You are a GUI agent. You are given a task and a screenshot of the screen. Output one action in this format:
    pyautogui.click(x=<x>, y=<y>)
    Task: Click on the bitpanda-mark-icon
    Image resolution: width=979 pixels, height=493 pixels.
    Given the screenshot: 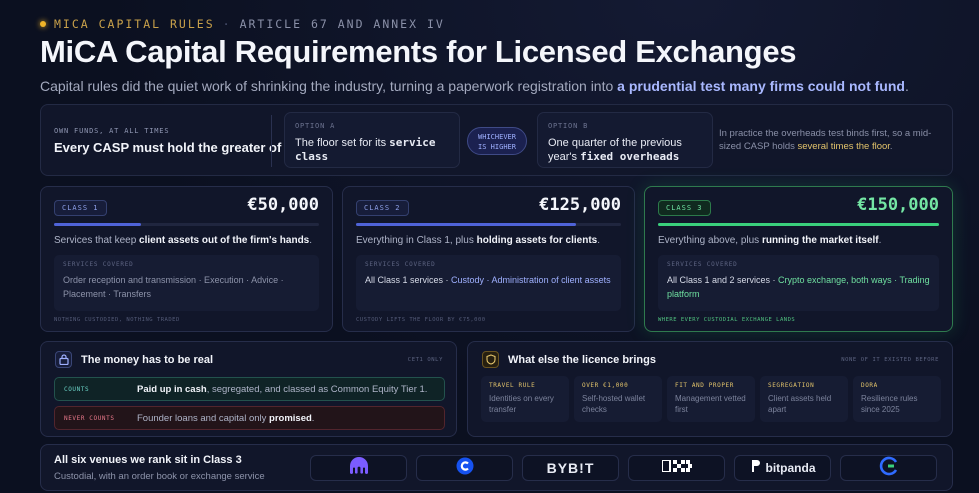 What is the action you would take?
    pyautogui.click(x=756, y=468)
    